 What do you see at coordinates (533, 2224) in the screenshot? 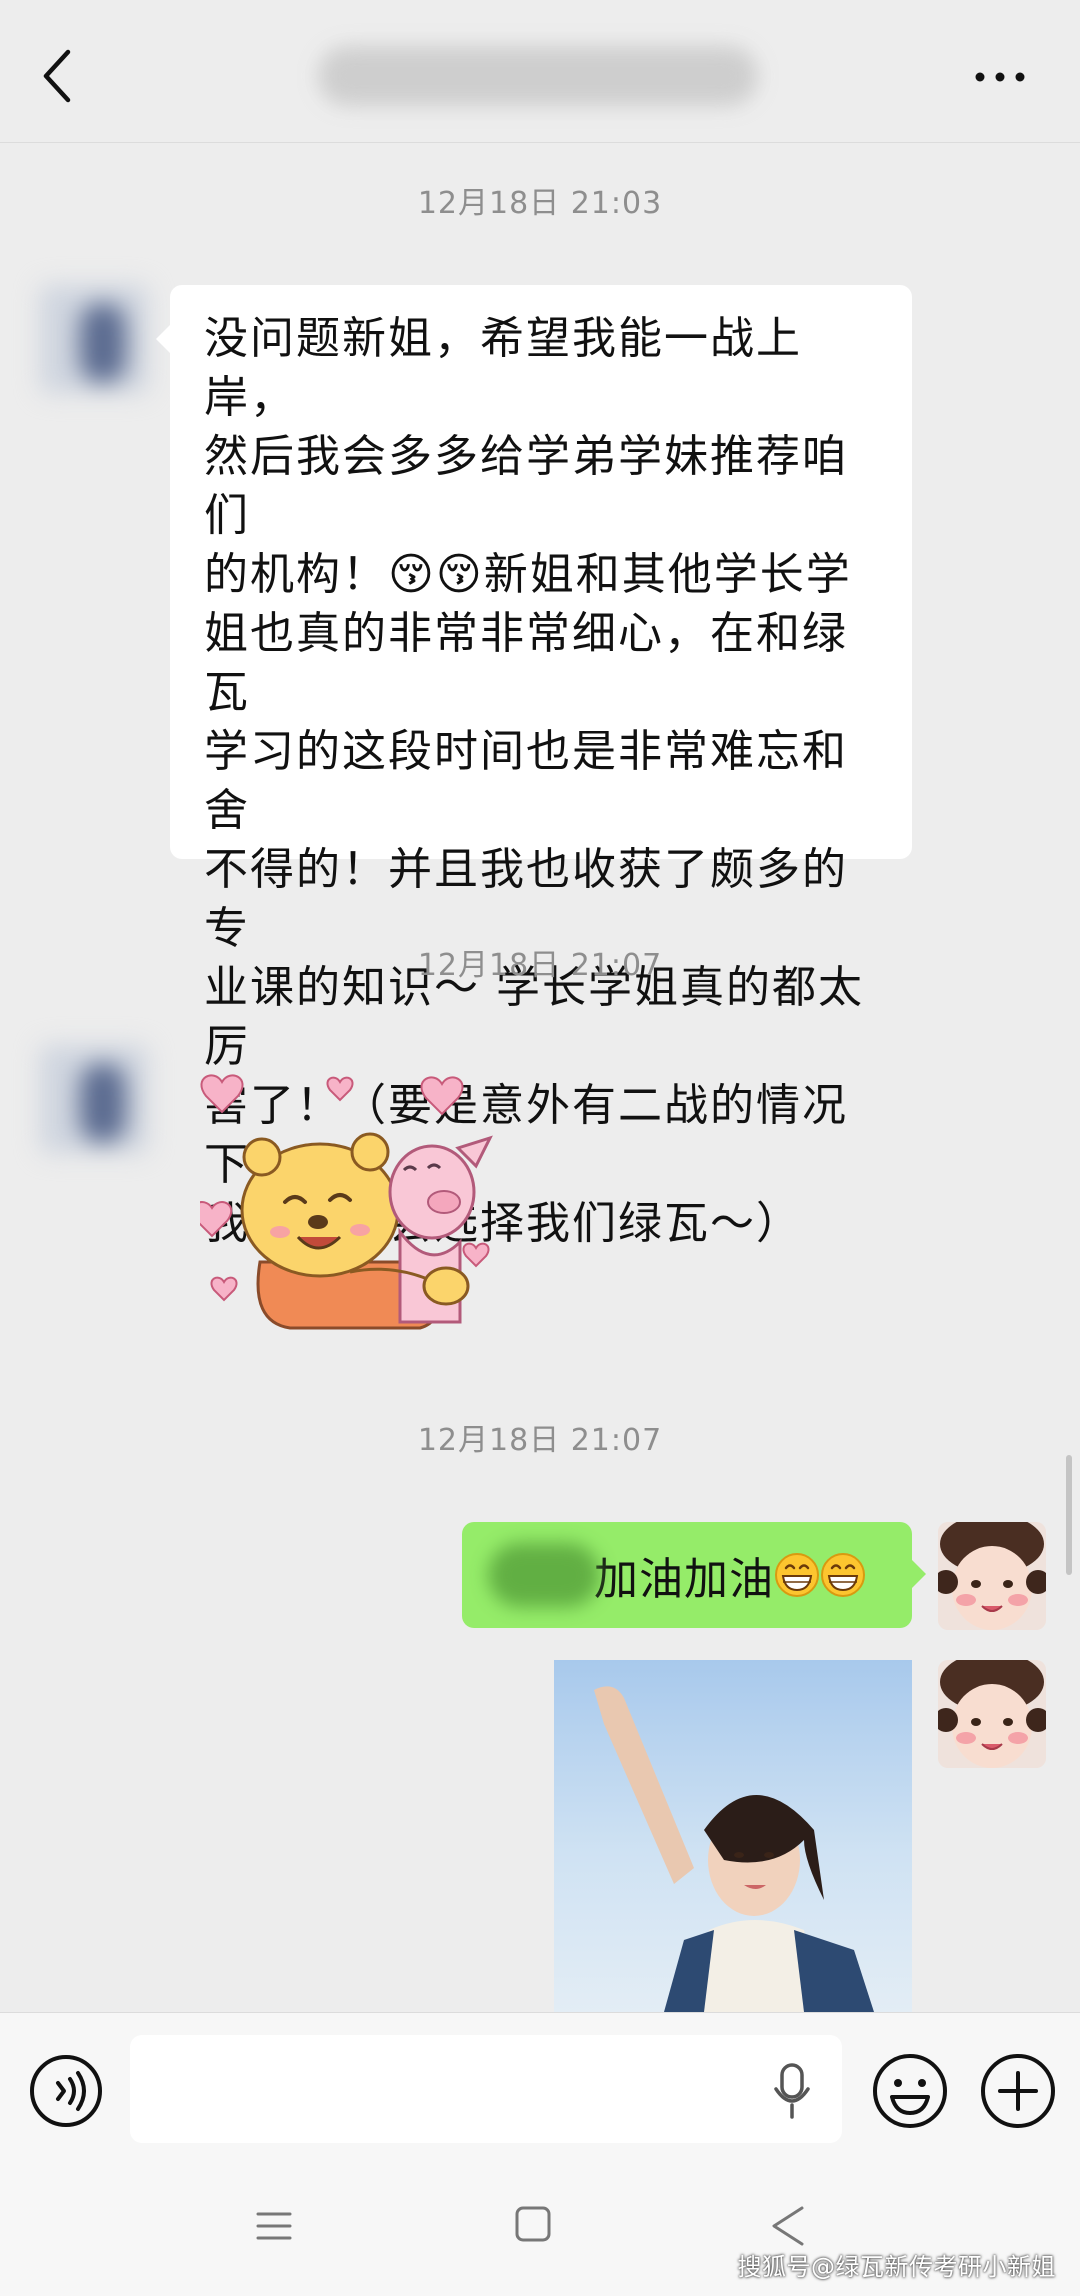
I see `home-square-icon` at bounding box center [533, 2224].